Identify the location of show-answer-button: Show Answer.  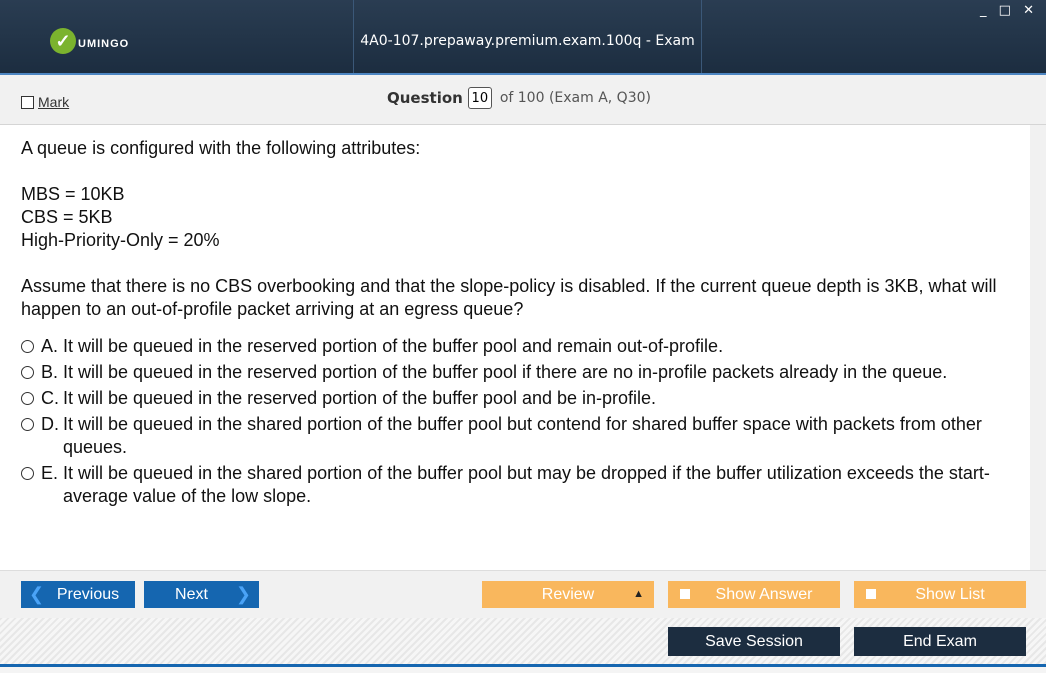
(754, 594).